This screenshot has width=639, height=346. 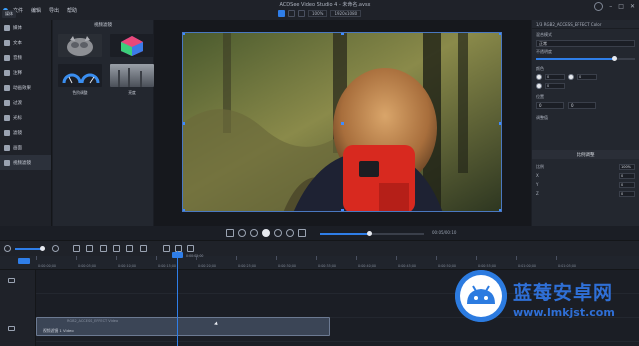 I want to click on sidebar-item-media: 媒体, so click(x=25, y=27).